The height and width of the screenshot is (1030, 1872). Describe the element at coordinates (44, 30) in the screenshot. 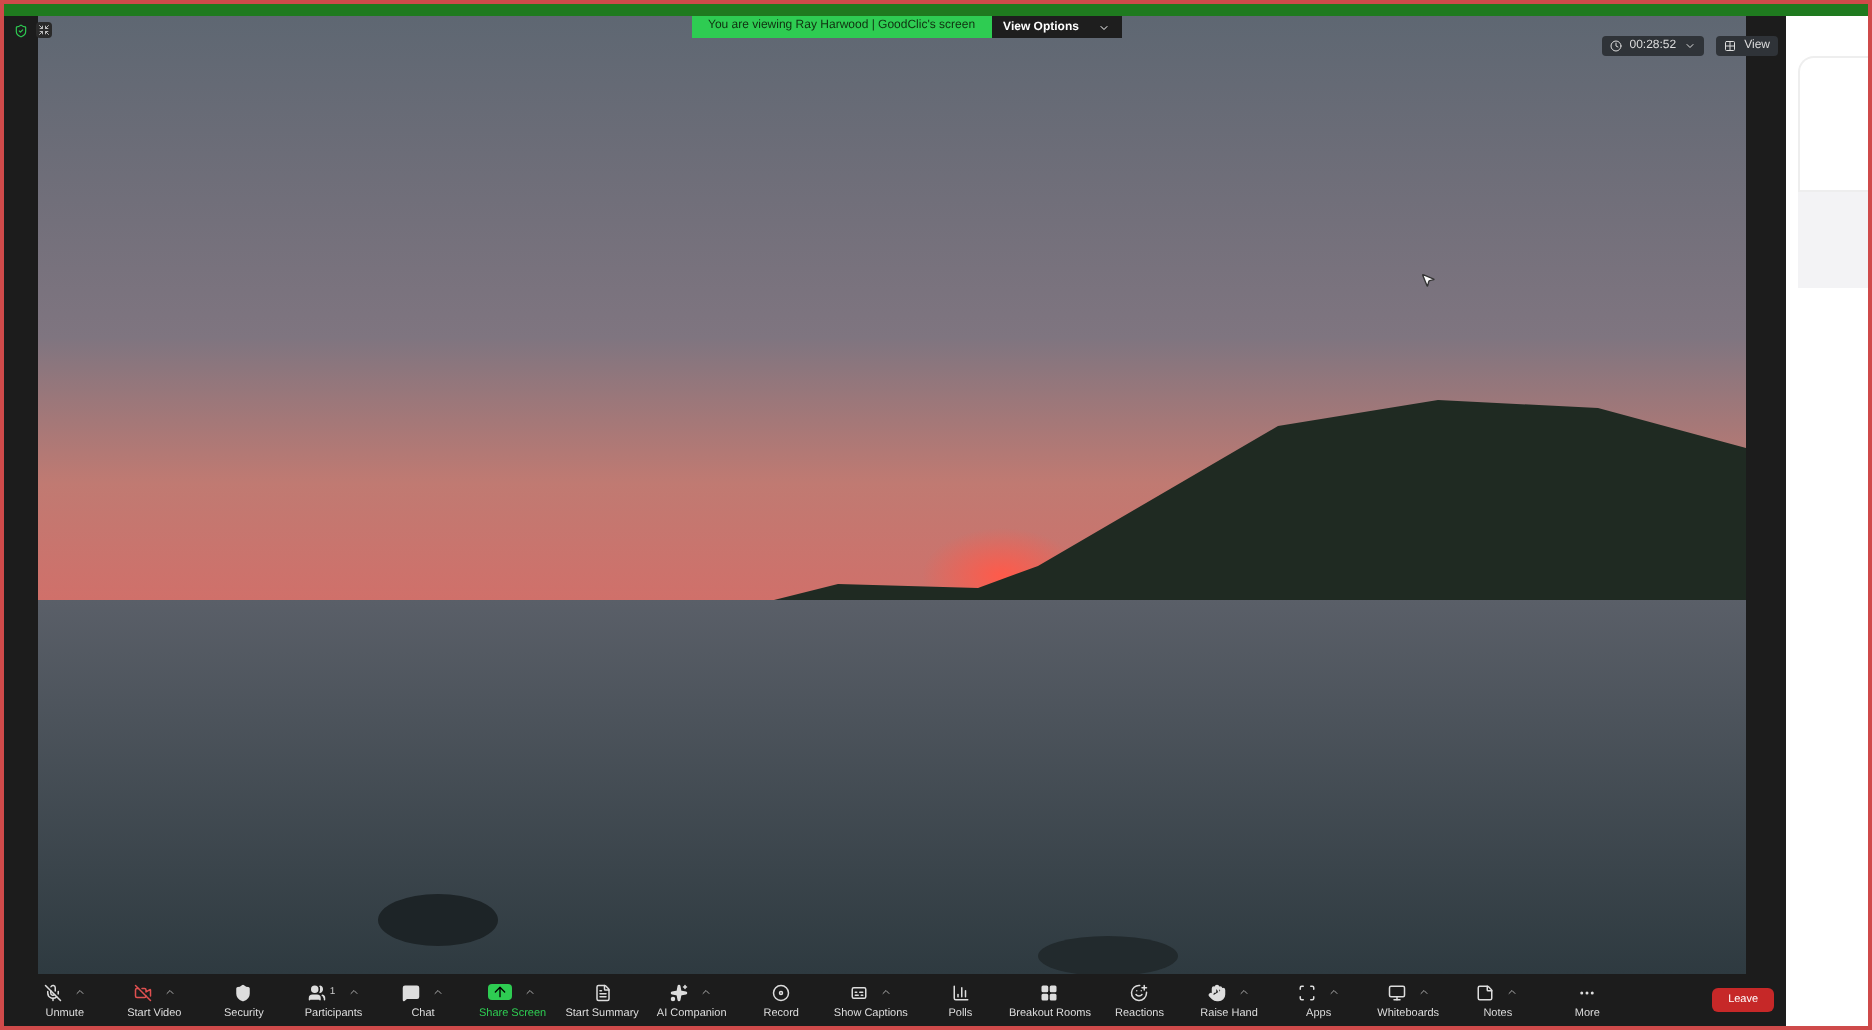

I see `shrink-icon` at that location.